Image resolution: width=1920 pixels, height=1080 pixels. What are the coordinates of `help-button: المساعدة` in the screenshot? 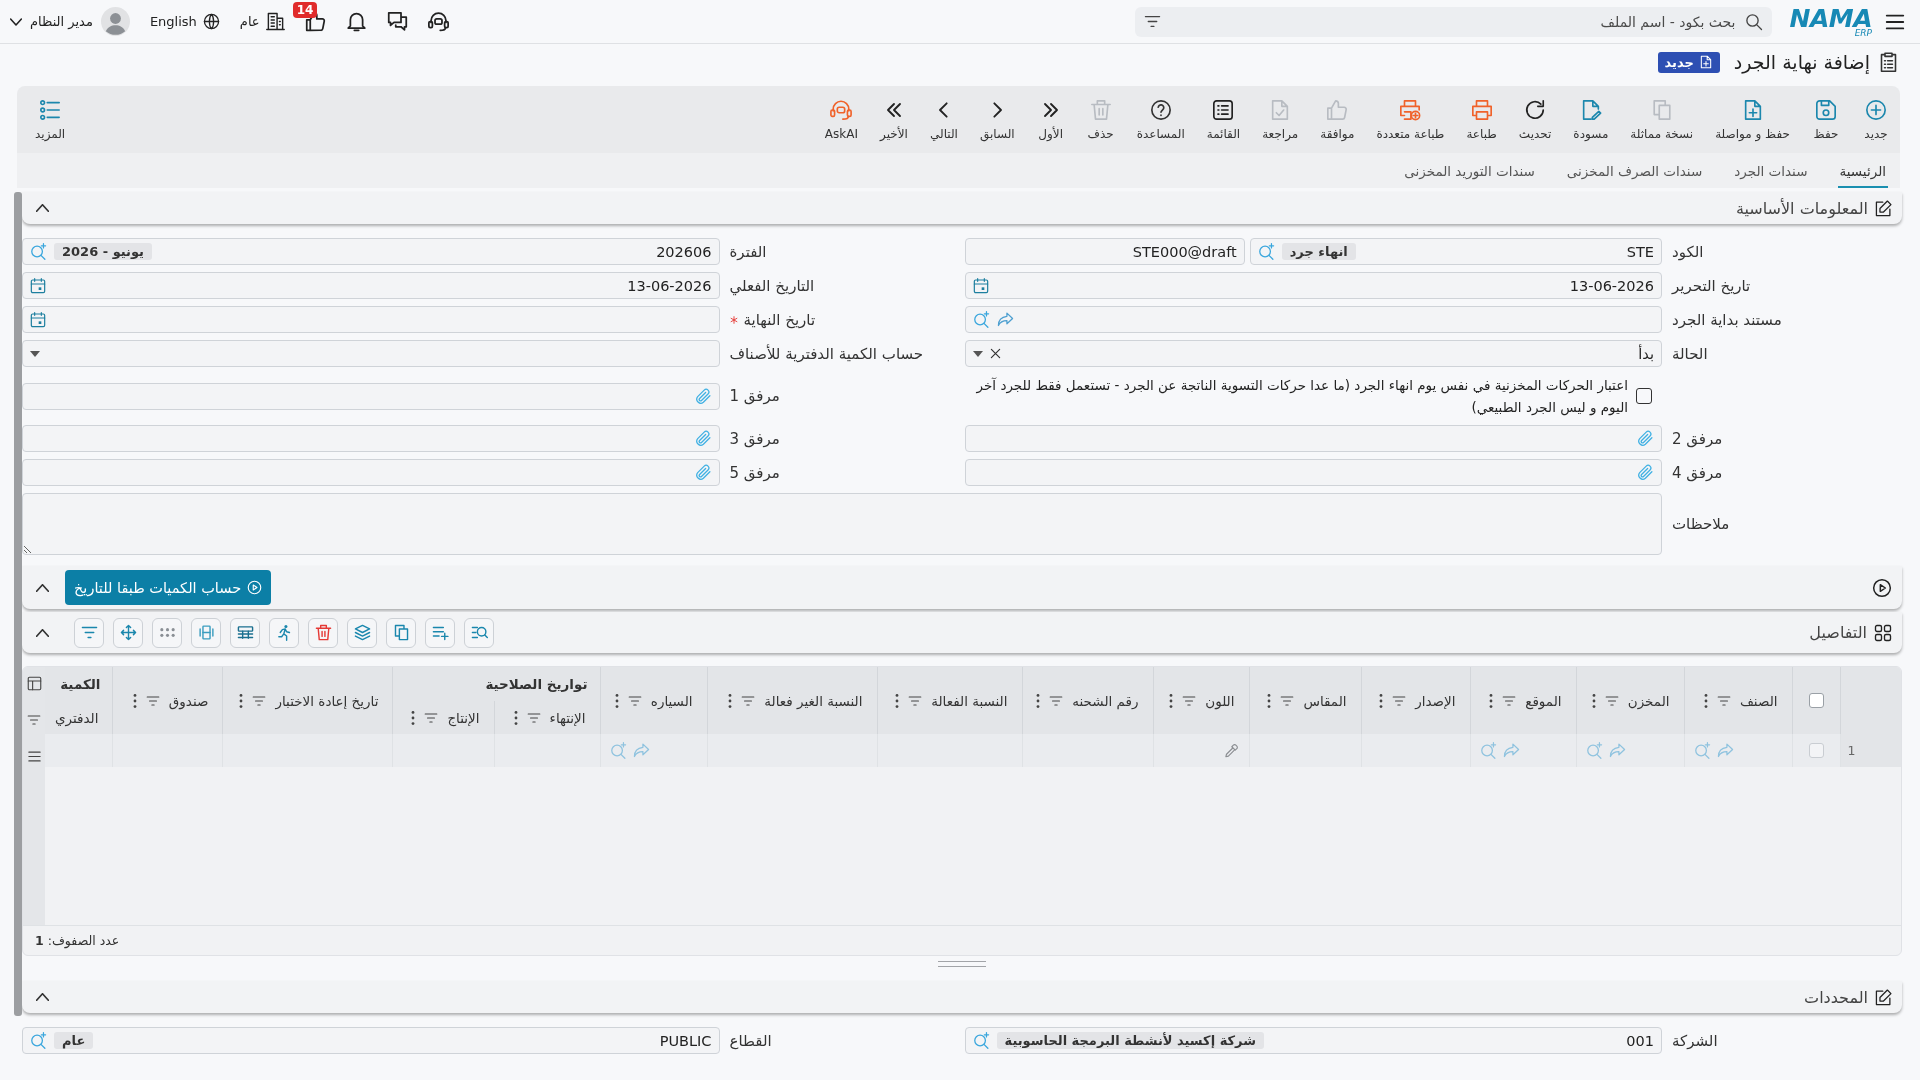 It's located at (1160, 119).